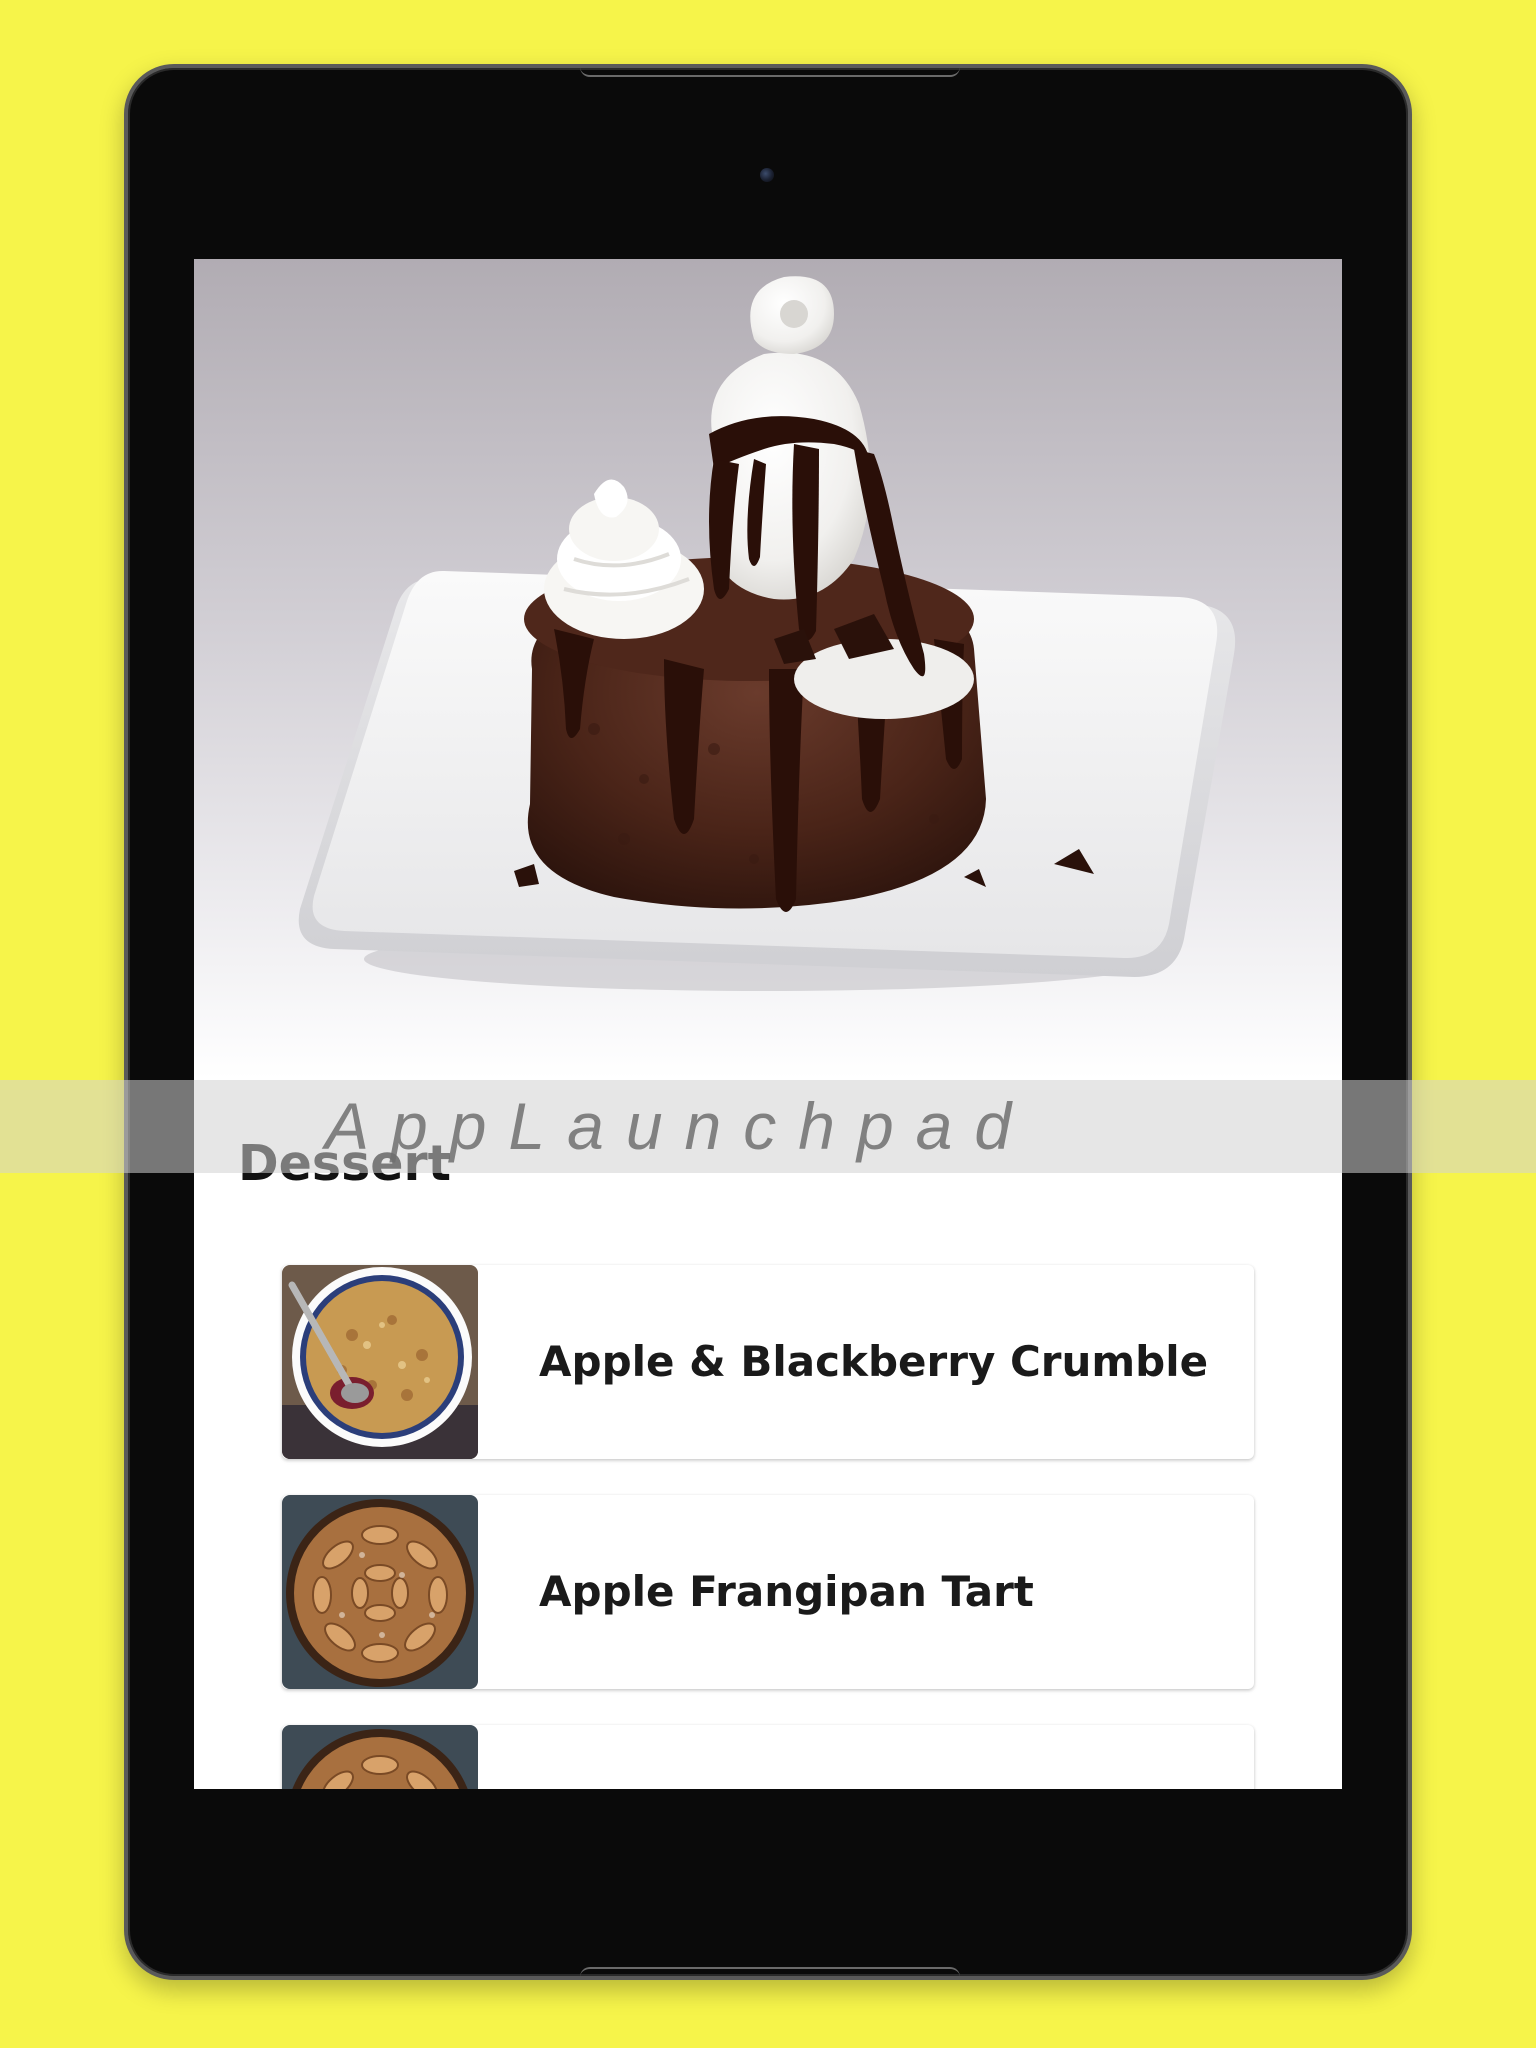 This screenshot has width=1536, height=2048. What do you see at coordinates (380, 1362) in the screenshot?
I see `crumble-thumbnail` at bounding box center [380, 1362].